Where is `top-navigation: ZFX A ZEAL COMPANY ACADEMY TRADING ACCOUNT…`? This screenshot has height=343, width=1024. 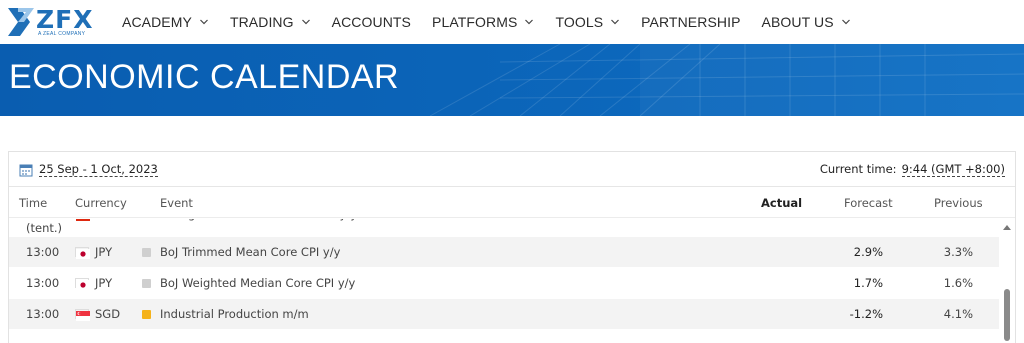 top-navigation: ZFX A ZEAL COMPANY ACADEMY TRADING ACCOUNT… is located at coordinates (512, 22).